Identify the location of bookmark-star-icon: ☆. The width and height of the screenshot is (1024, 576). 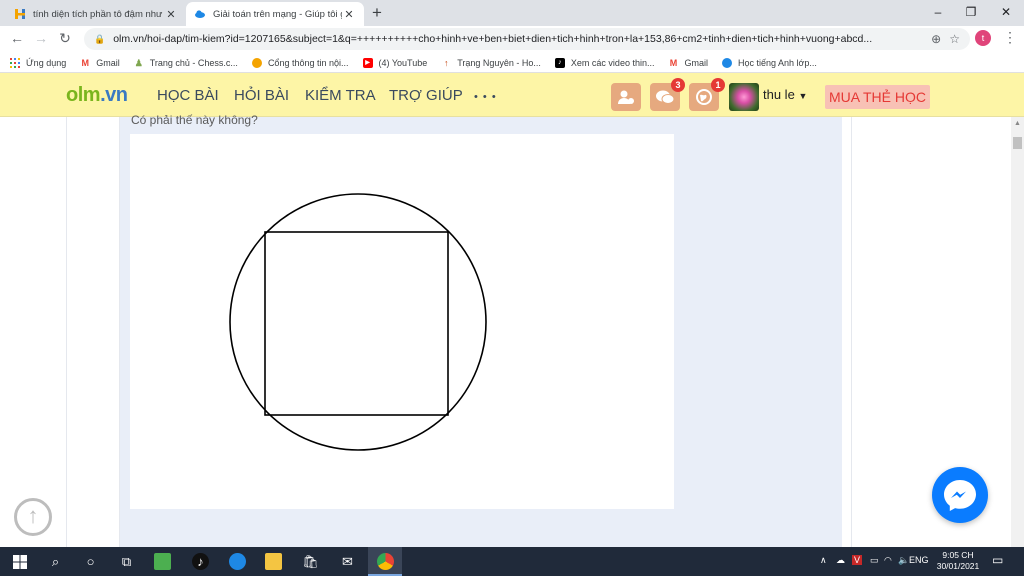
(954, 39).